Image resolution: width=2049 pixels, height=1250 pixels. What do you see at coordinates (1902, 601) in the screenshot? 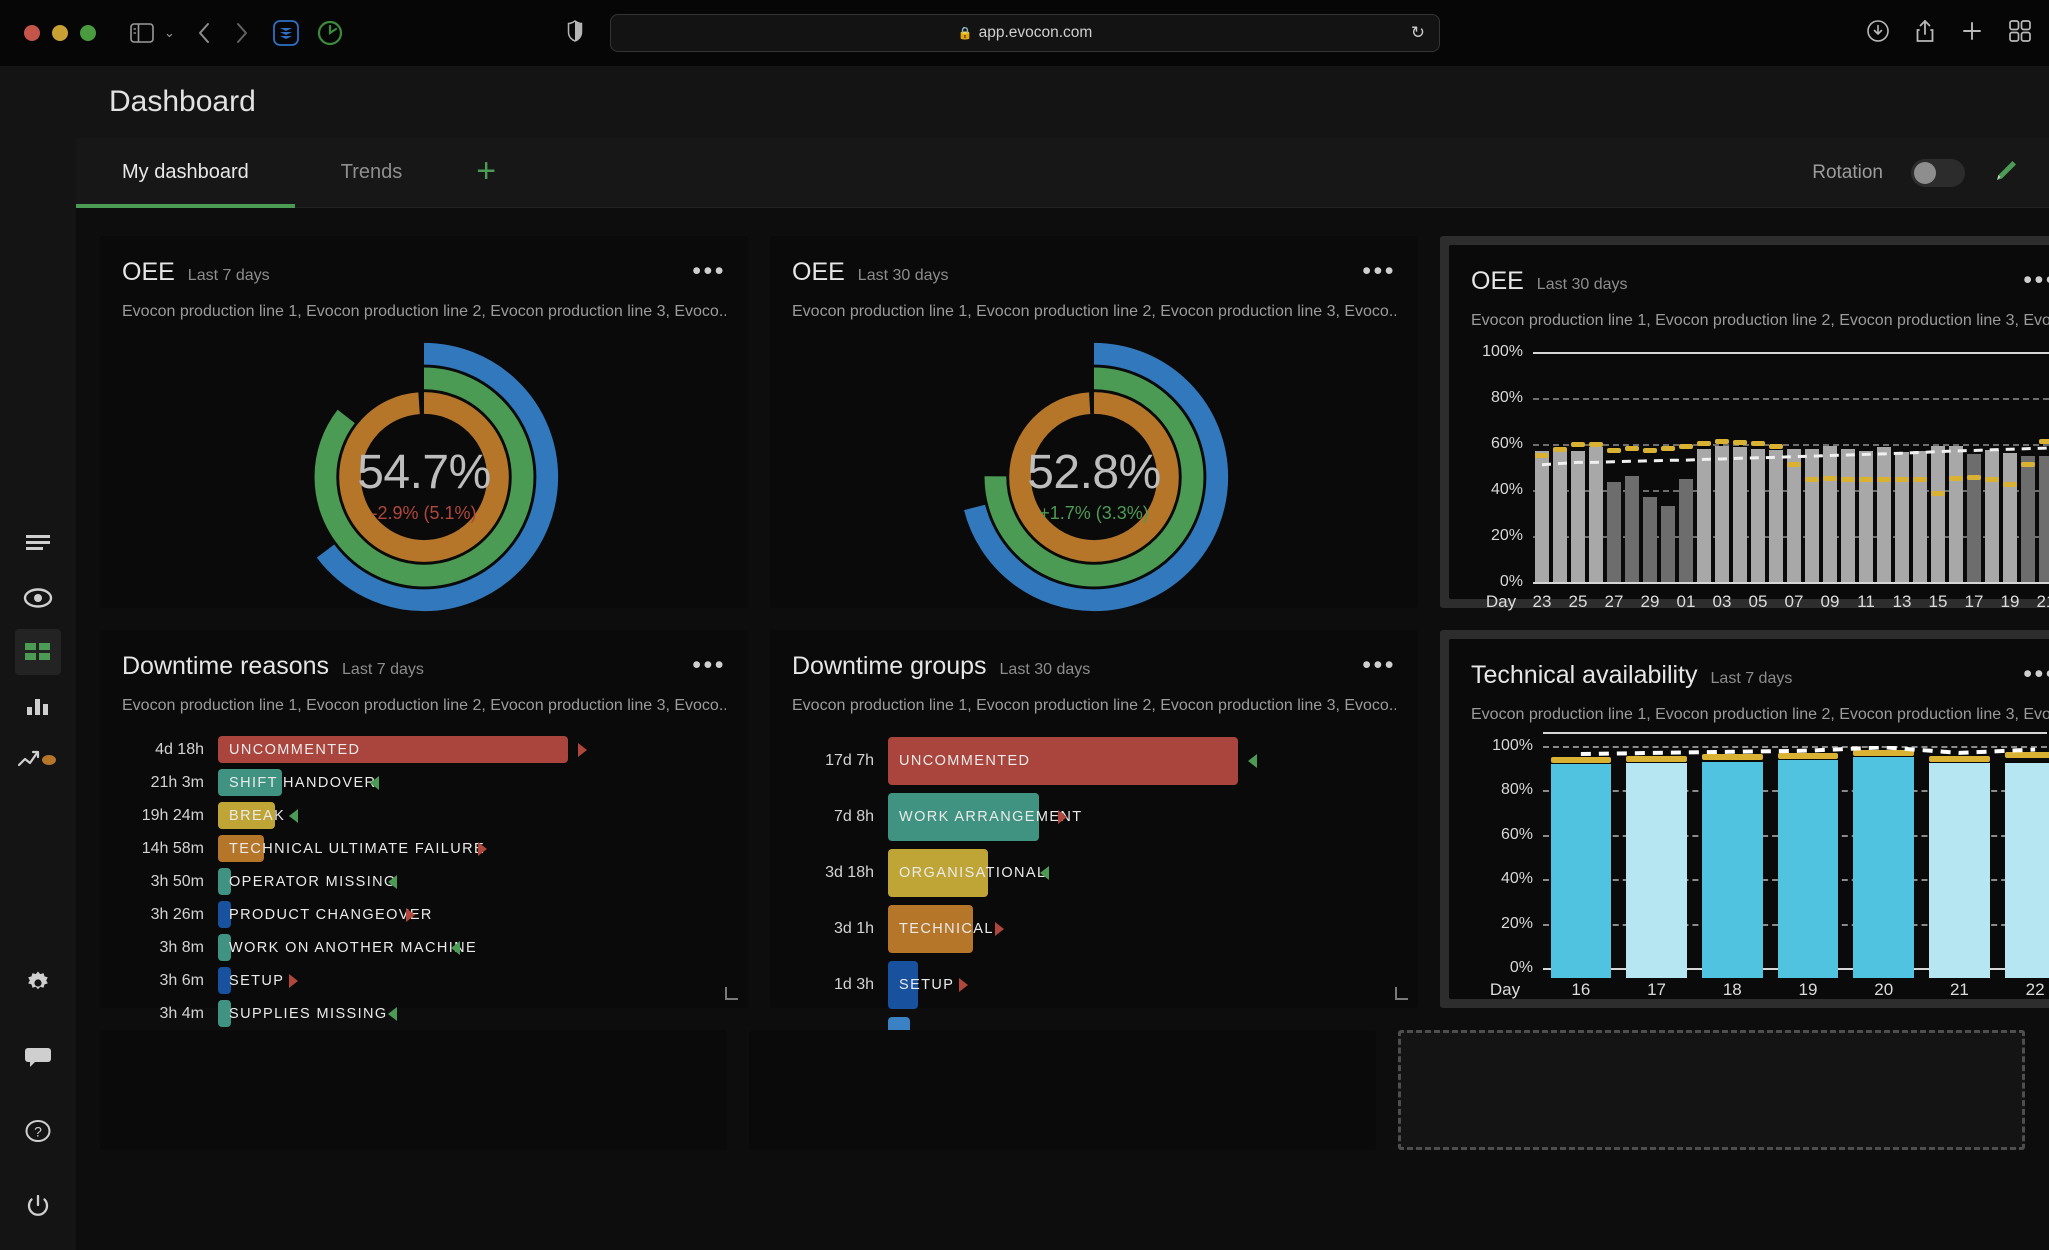
I see `x-axis-tick: 13` at bounding box center [1902, 601].